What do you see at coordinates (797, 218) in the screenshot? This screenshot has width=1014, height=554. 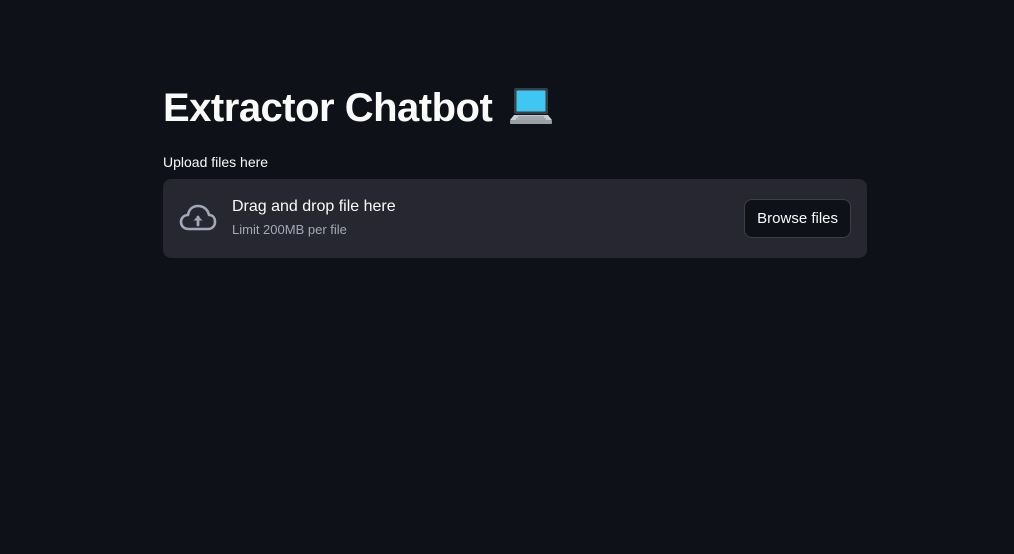 I see `browse-files-button: Browse files` at bounding box center [797, 218].